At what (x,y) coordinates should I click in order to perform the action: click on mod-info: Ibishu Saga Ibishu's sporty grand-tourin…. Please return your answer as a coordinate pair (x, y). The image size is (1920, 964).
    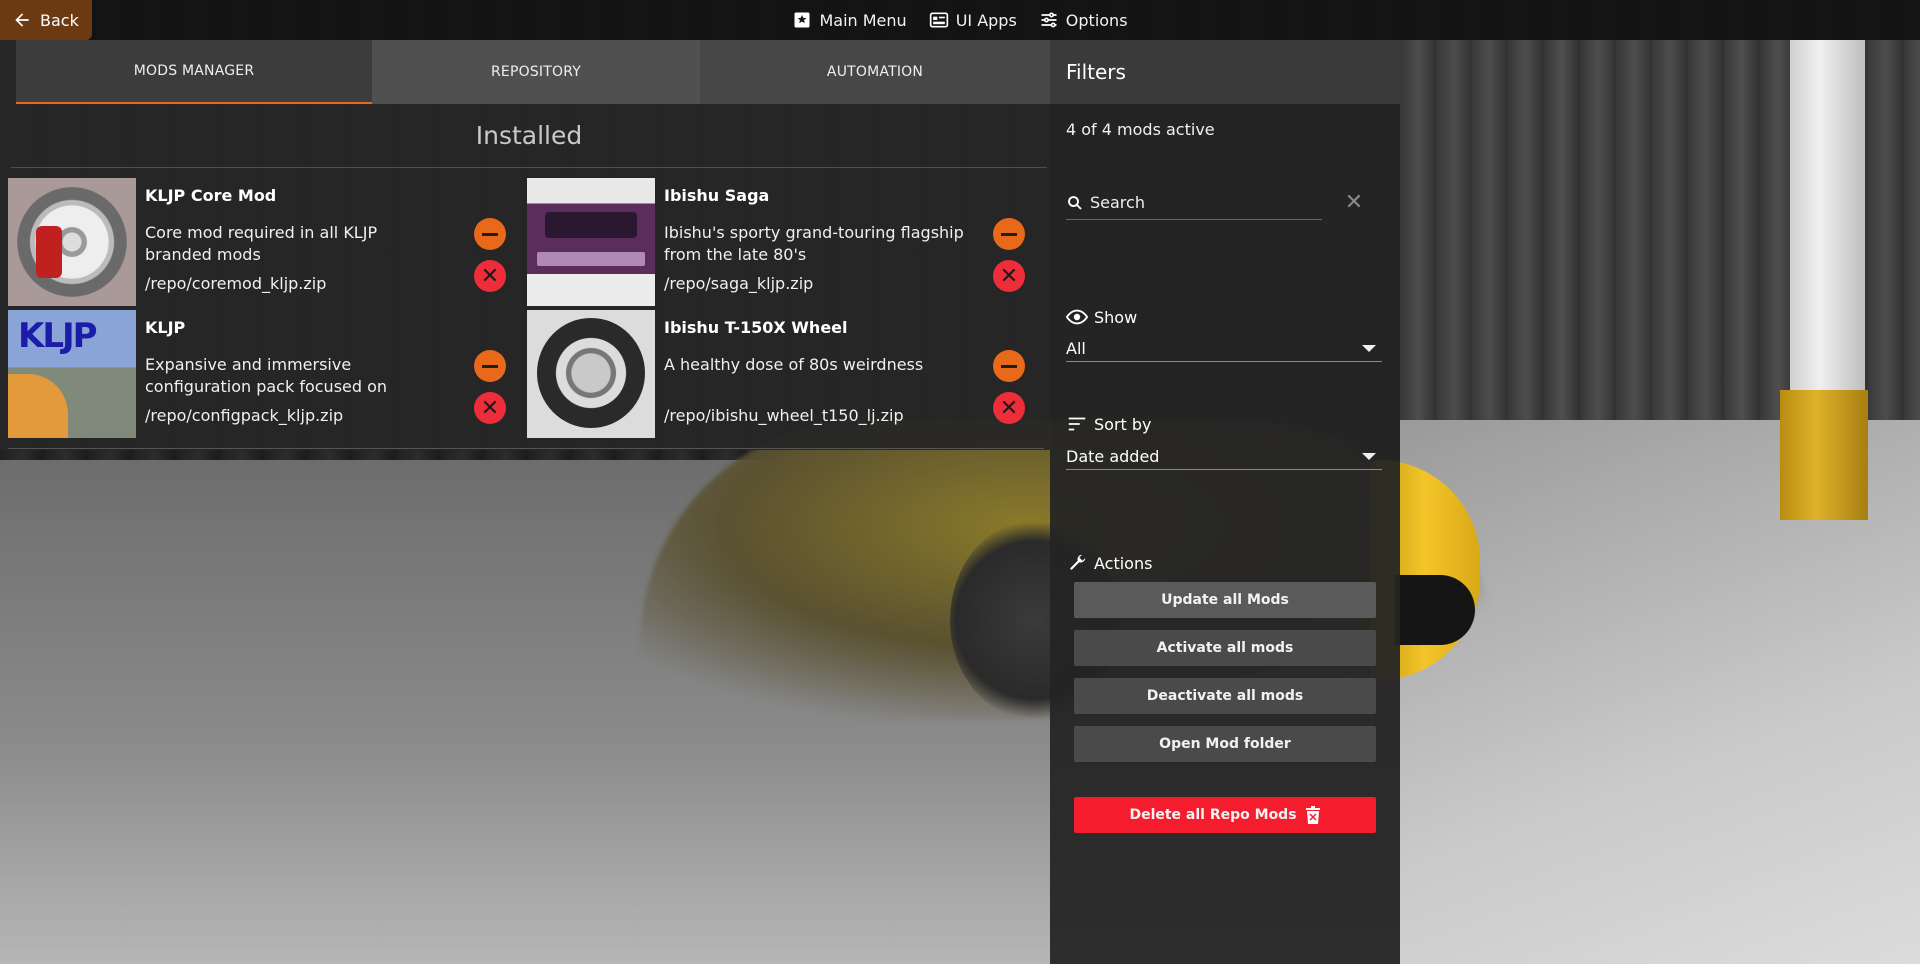
    Looking at the image, I should click on (849, 242).